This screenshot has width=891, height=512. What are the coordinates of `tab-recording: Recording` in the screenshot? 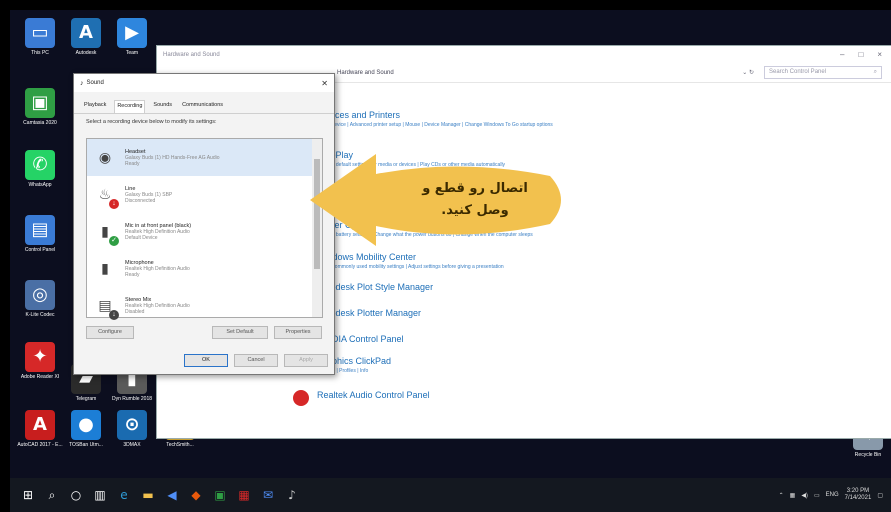 It's located at (130, 106).